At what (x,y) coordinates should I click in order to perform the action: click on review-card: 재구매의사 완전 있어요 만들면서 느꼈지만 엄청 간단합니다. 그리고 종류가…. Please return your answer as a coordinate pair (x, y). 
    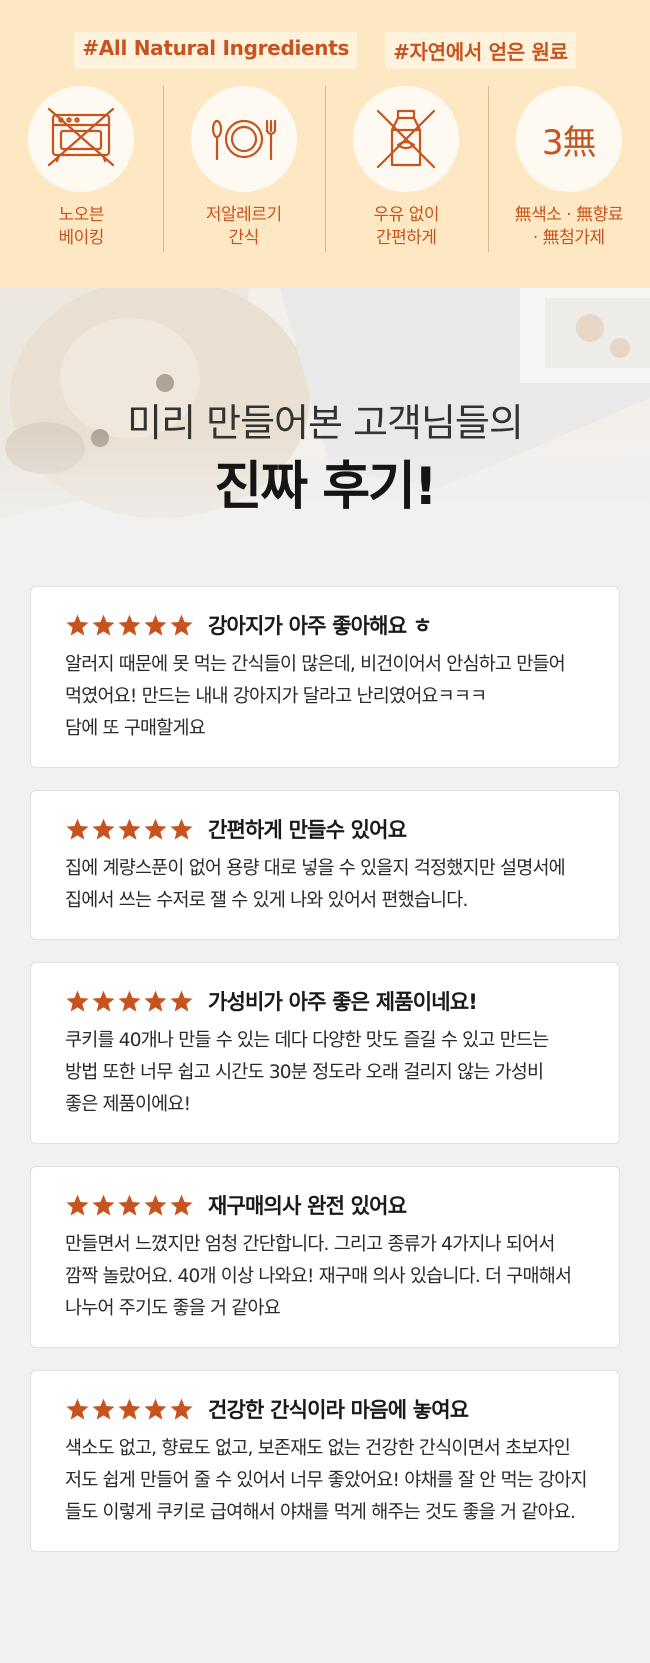
    Looking at the image, I should click on (325, 1257).